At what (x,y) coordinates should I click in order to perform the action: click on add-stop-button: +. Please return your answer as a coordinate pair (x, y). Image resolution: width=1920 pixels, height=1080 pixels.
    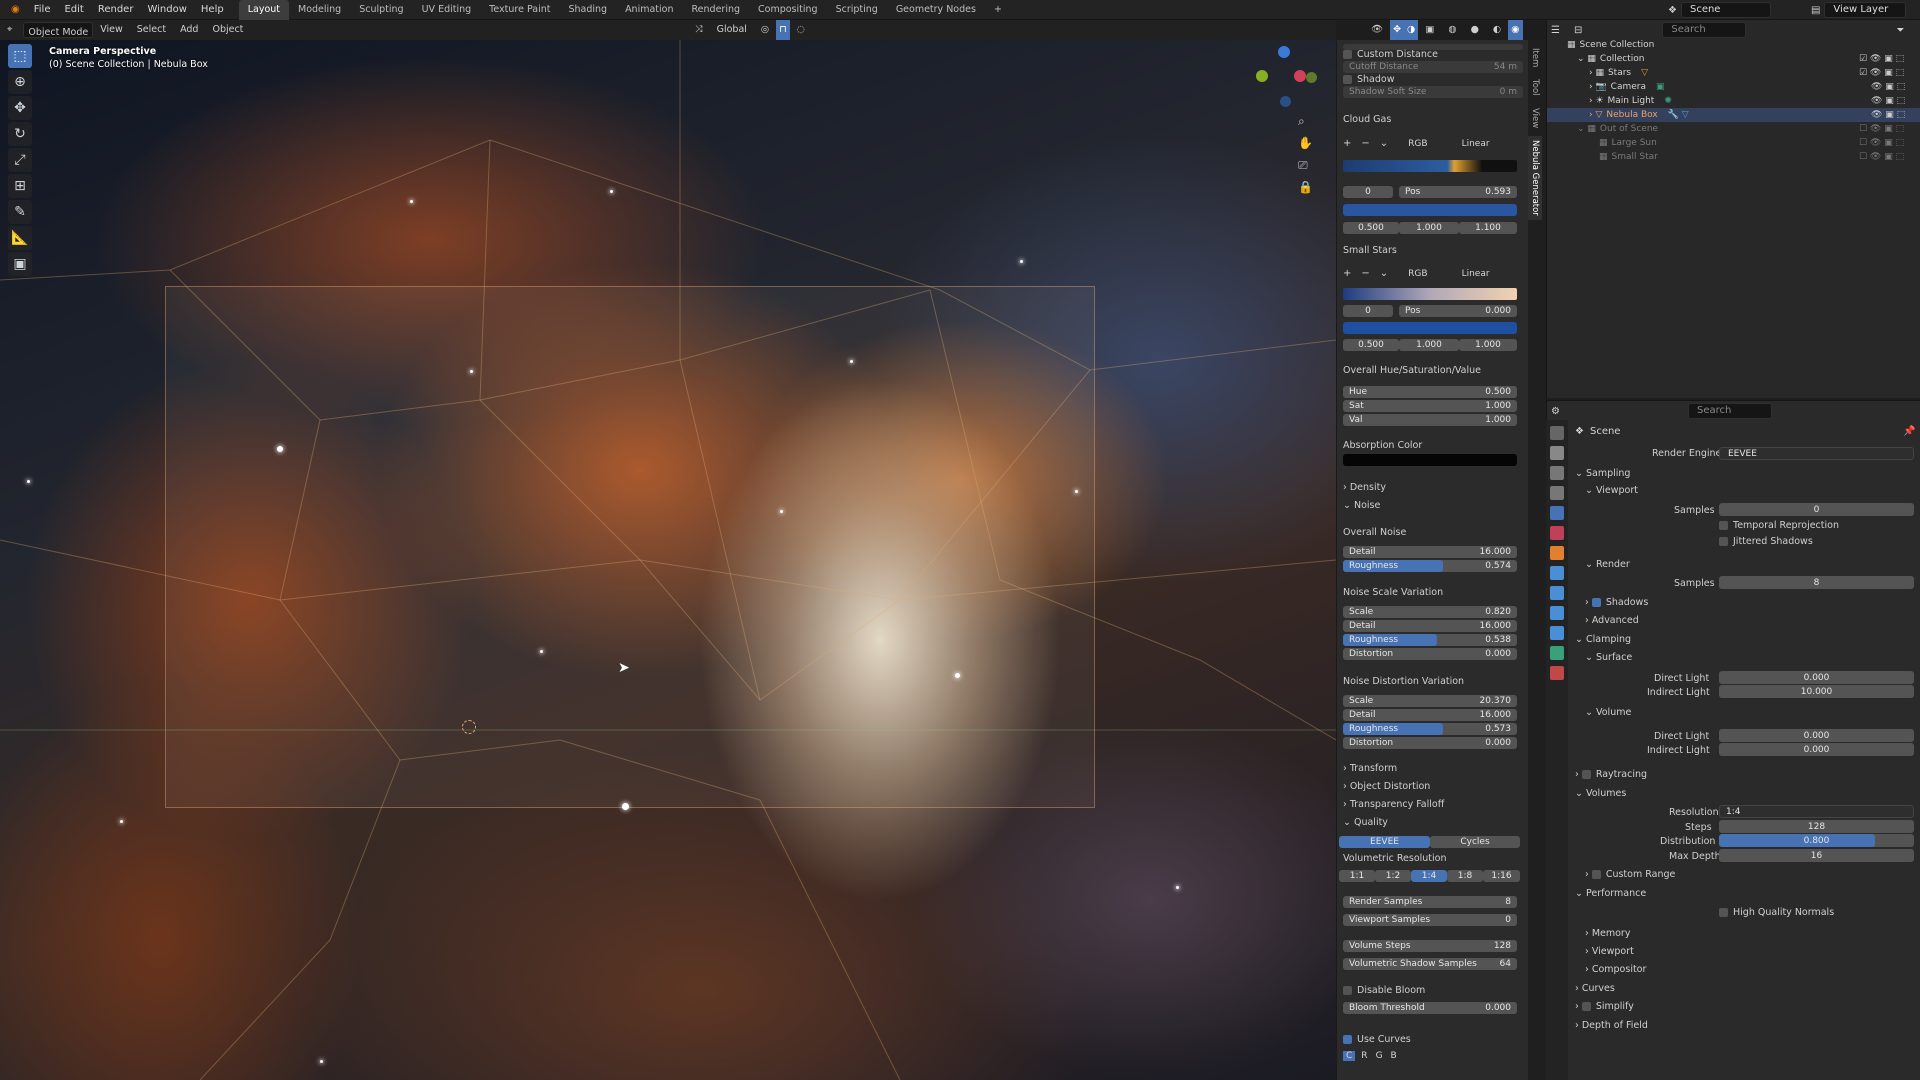
    Looking at the image, I should click on (1347, 143).